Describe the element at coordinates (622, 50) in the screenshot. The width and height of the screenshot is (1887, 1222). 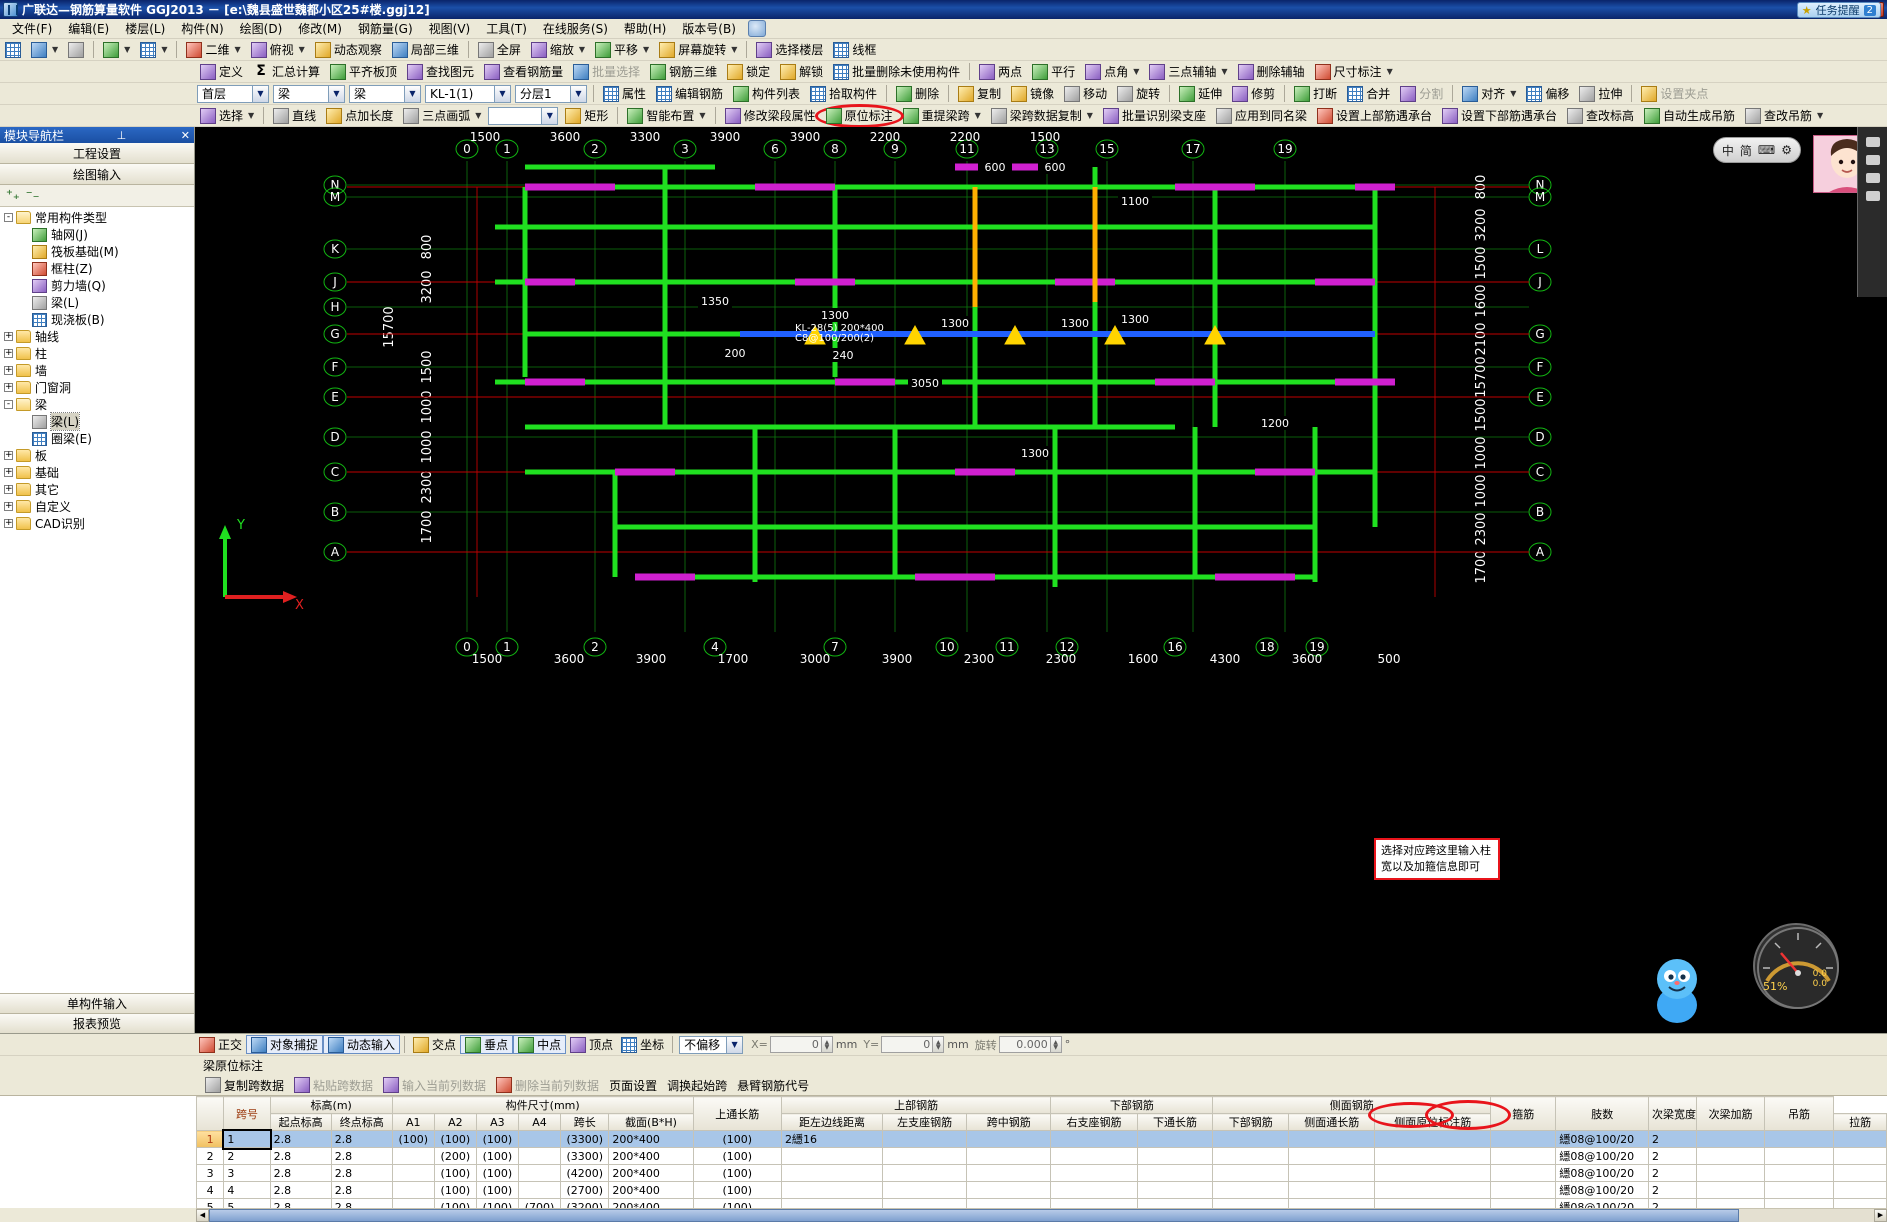
I see `平移-button: 平移 ▼` at that location.